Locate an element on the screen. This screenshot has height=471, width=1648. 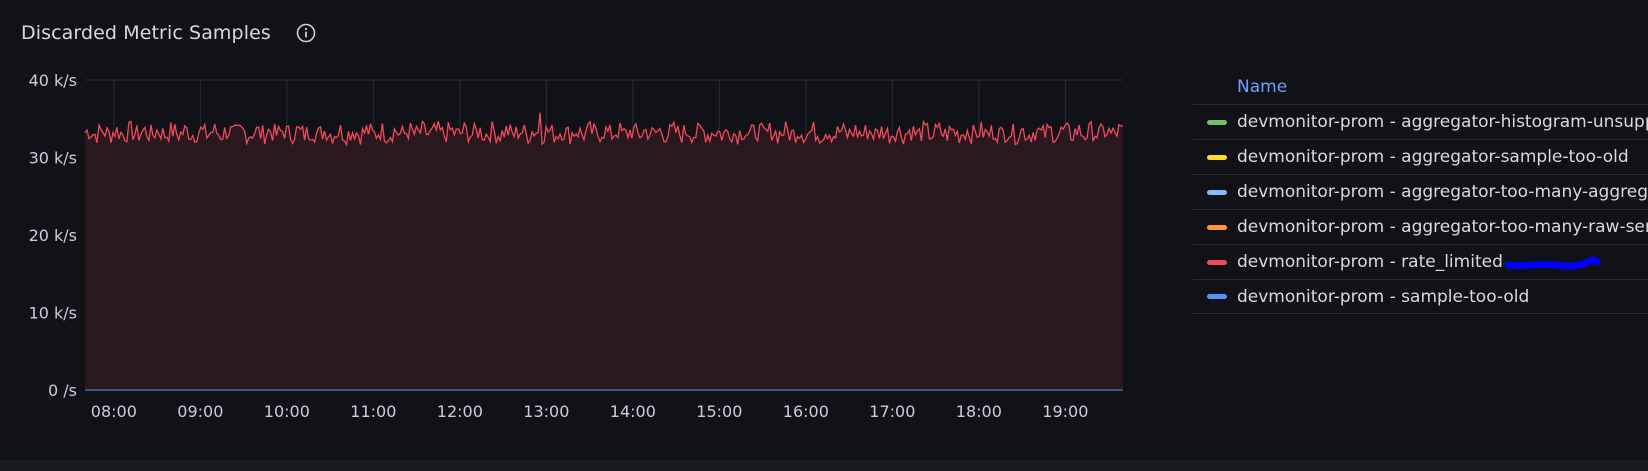
x-tick-label: 10:00 is located at coordinates (287, 411).